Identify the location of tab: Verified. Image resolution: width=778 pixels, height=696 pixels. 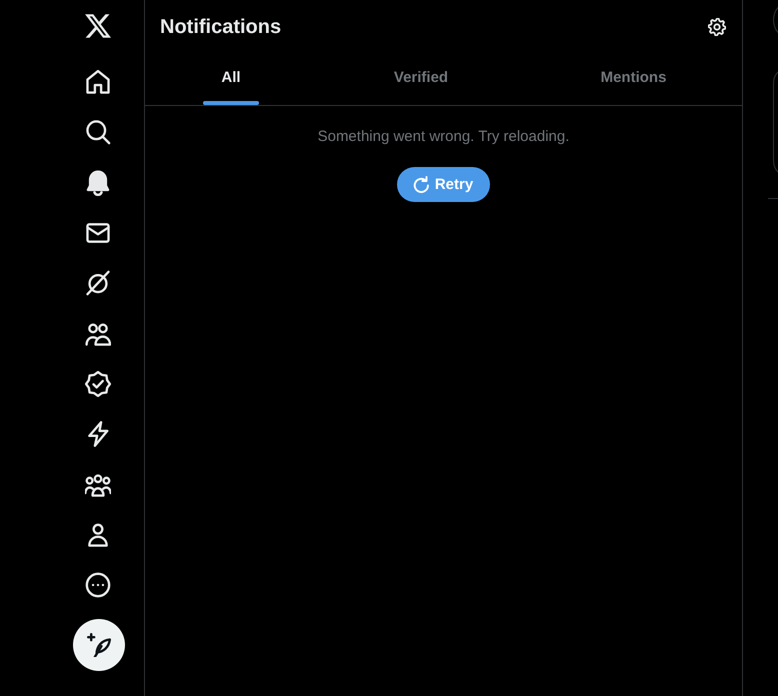
(421, 79).